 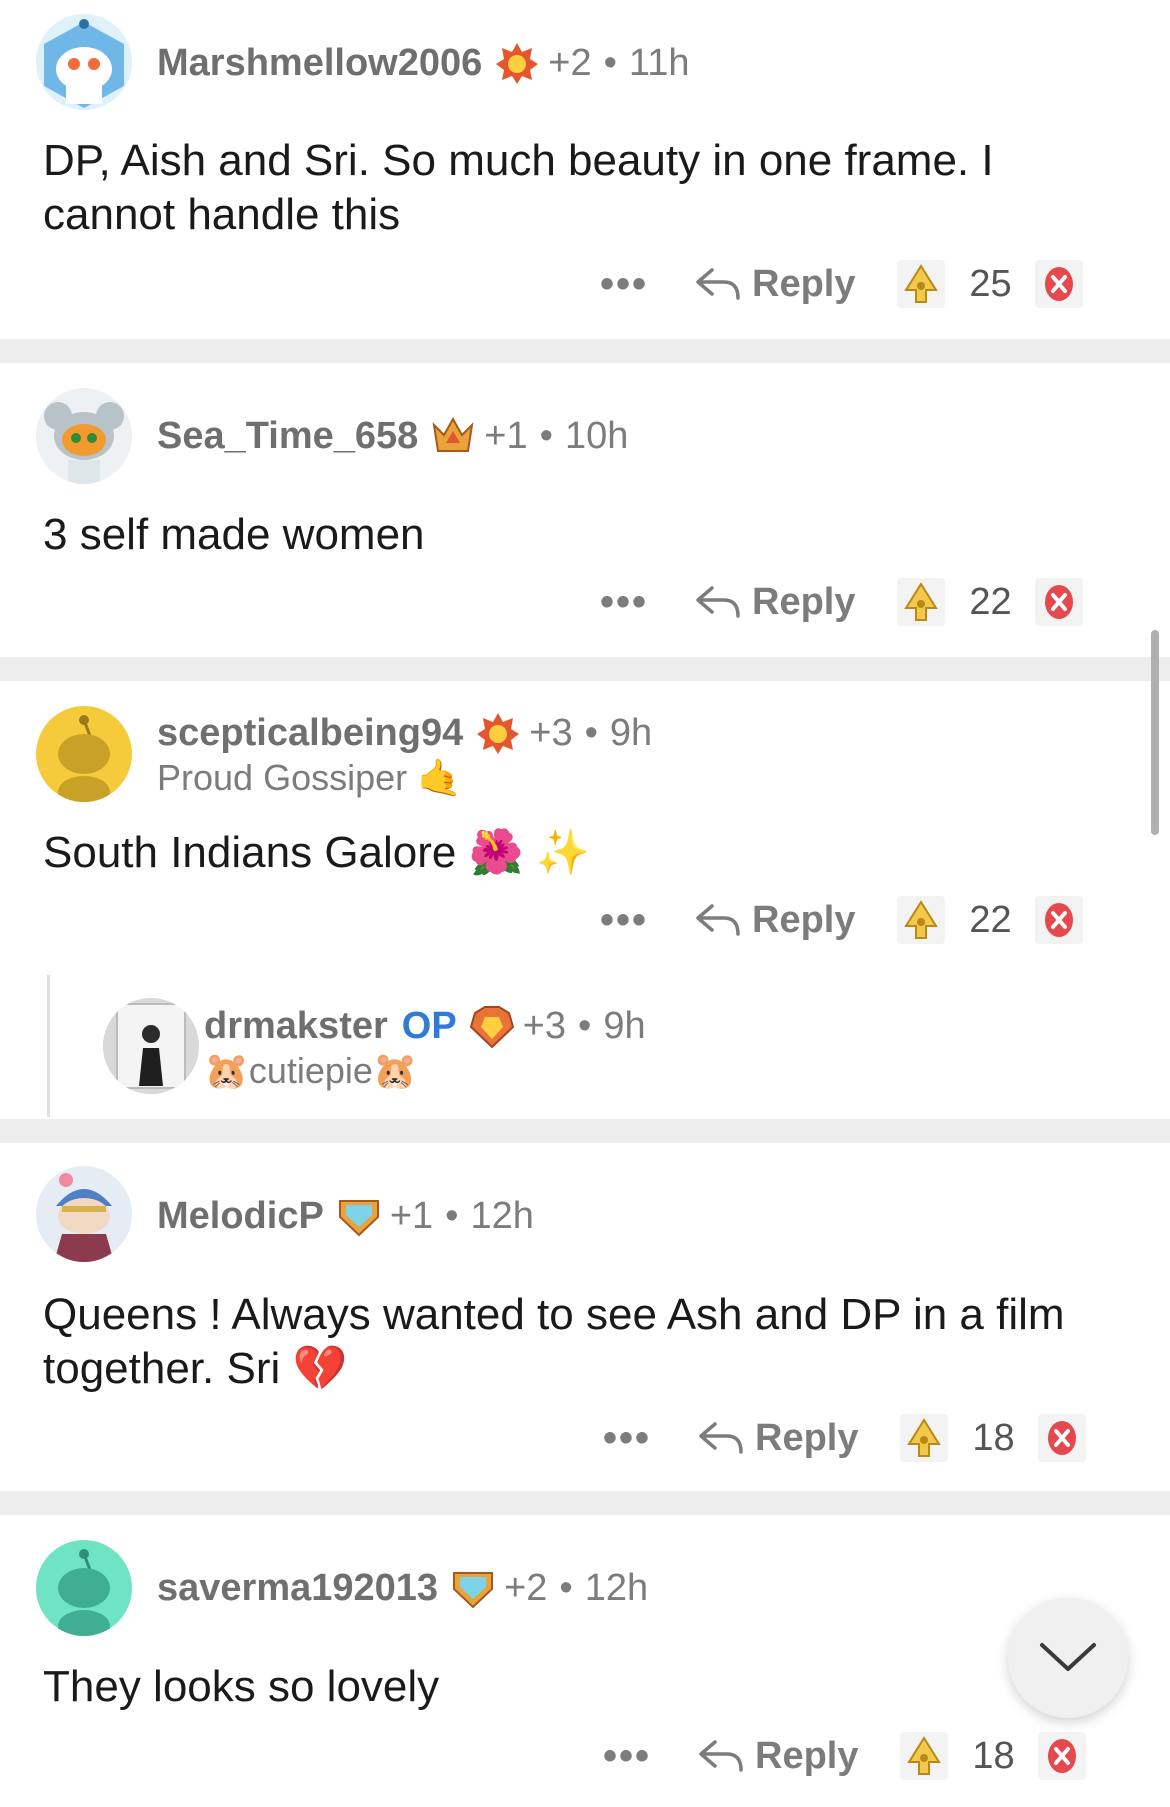 What do you see at coordinates (311, 1070) in the screenshot?
I see `user-flair: 🐹cutiepie🐹` at bounding box center [311, 1070].